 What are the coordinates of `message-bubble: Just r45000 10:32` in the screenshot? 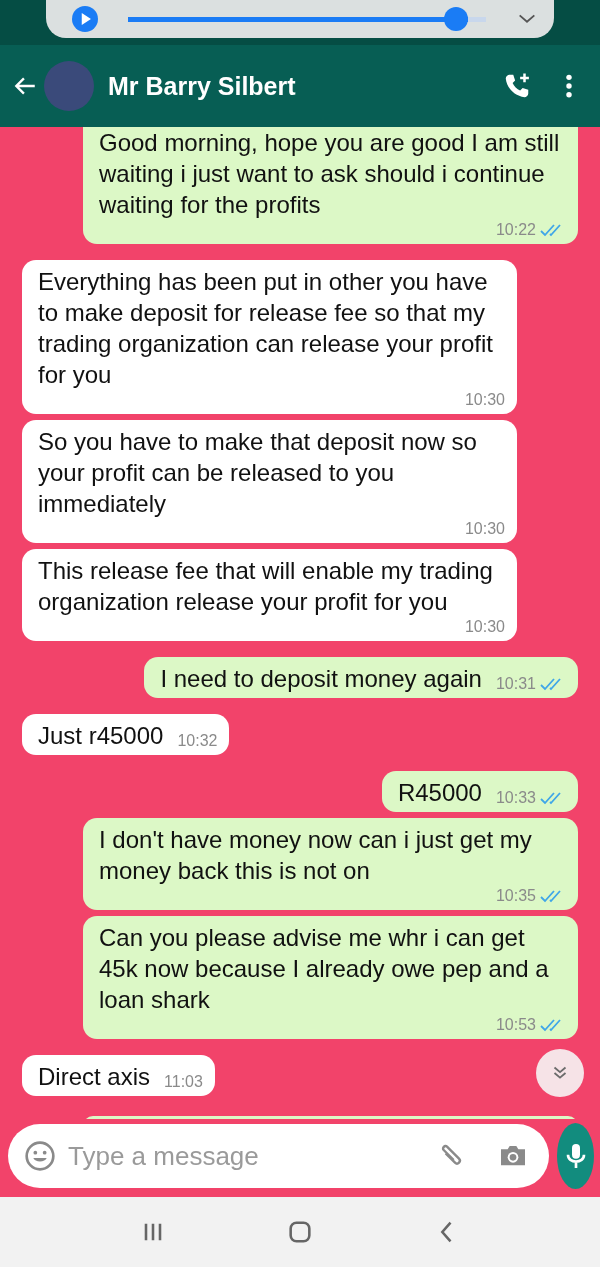 It's located at (126, 734).